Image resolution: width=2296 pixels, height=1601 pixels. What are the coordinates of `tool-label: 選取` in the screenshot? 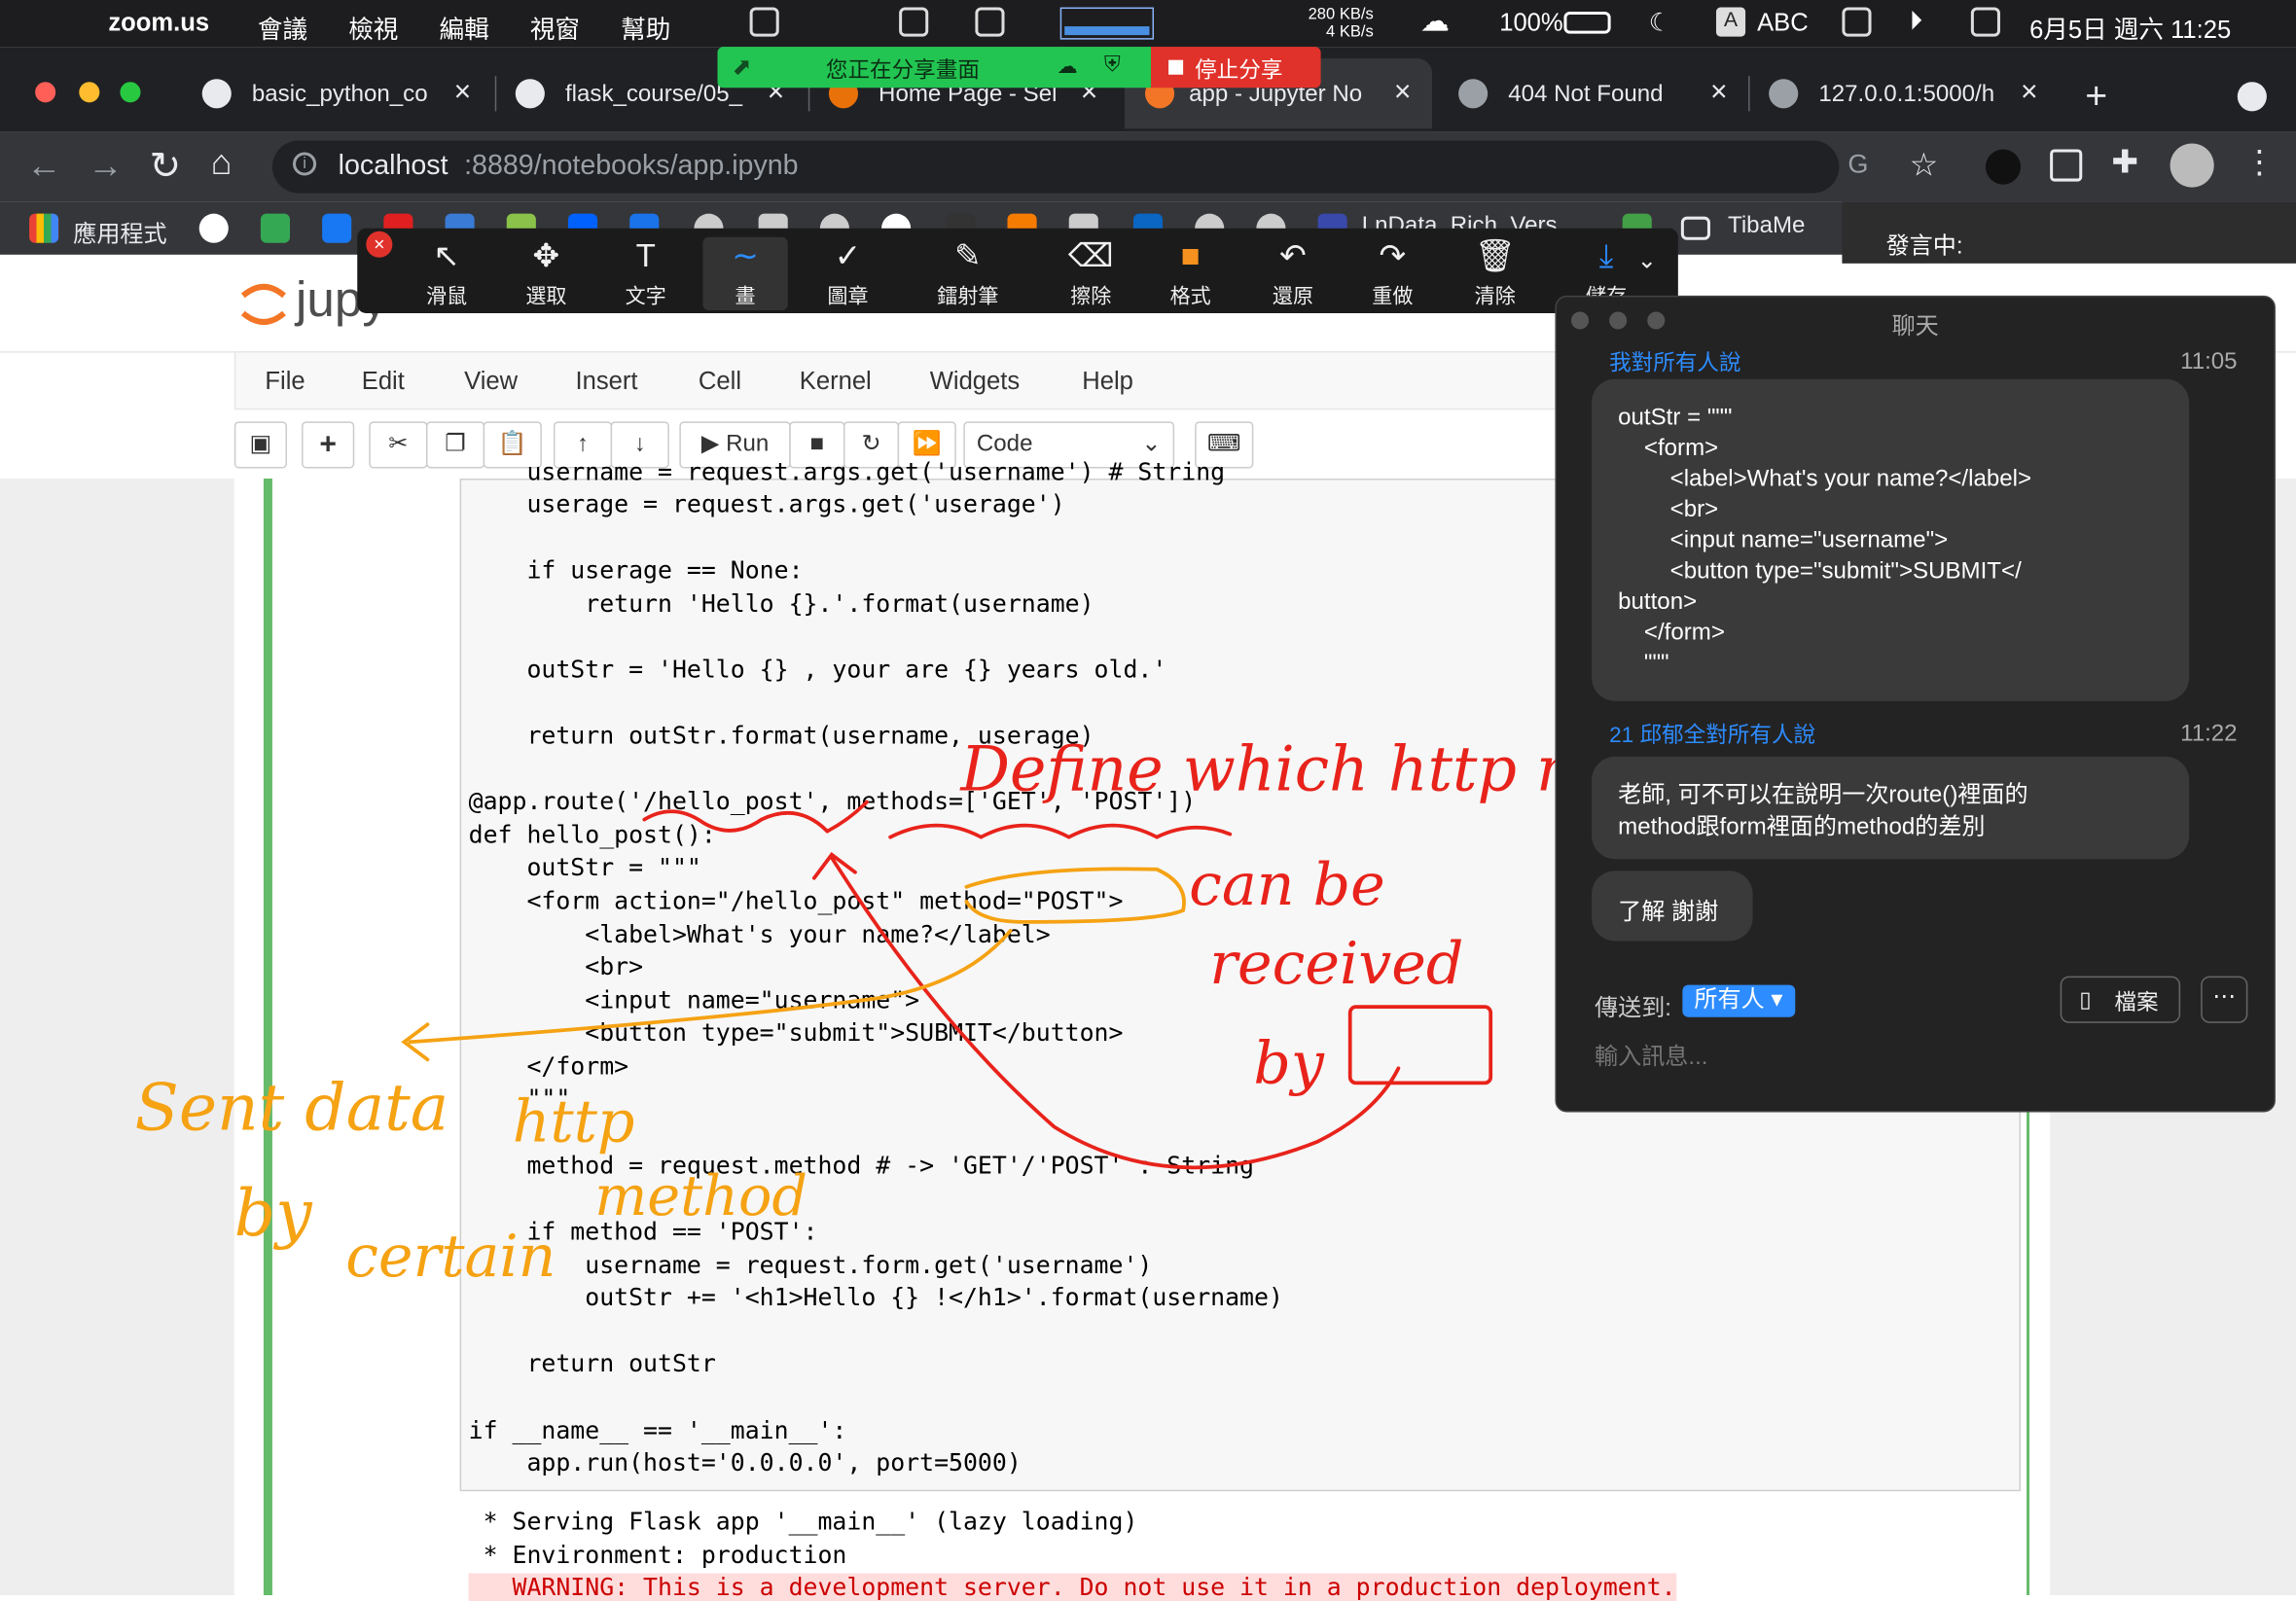 It's located at (546, 295).